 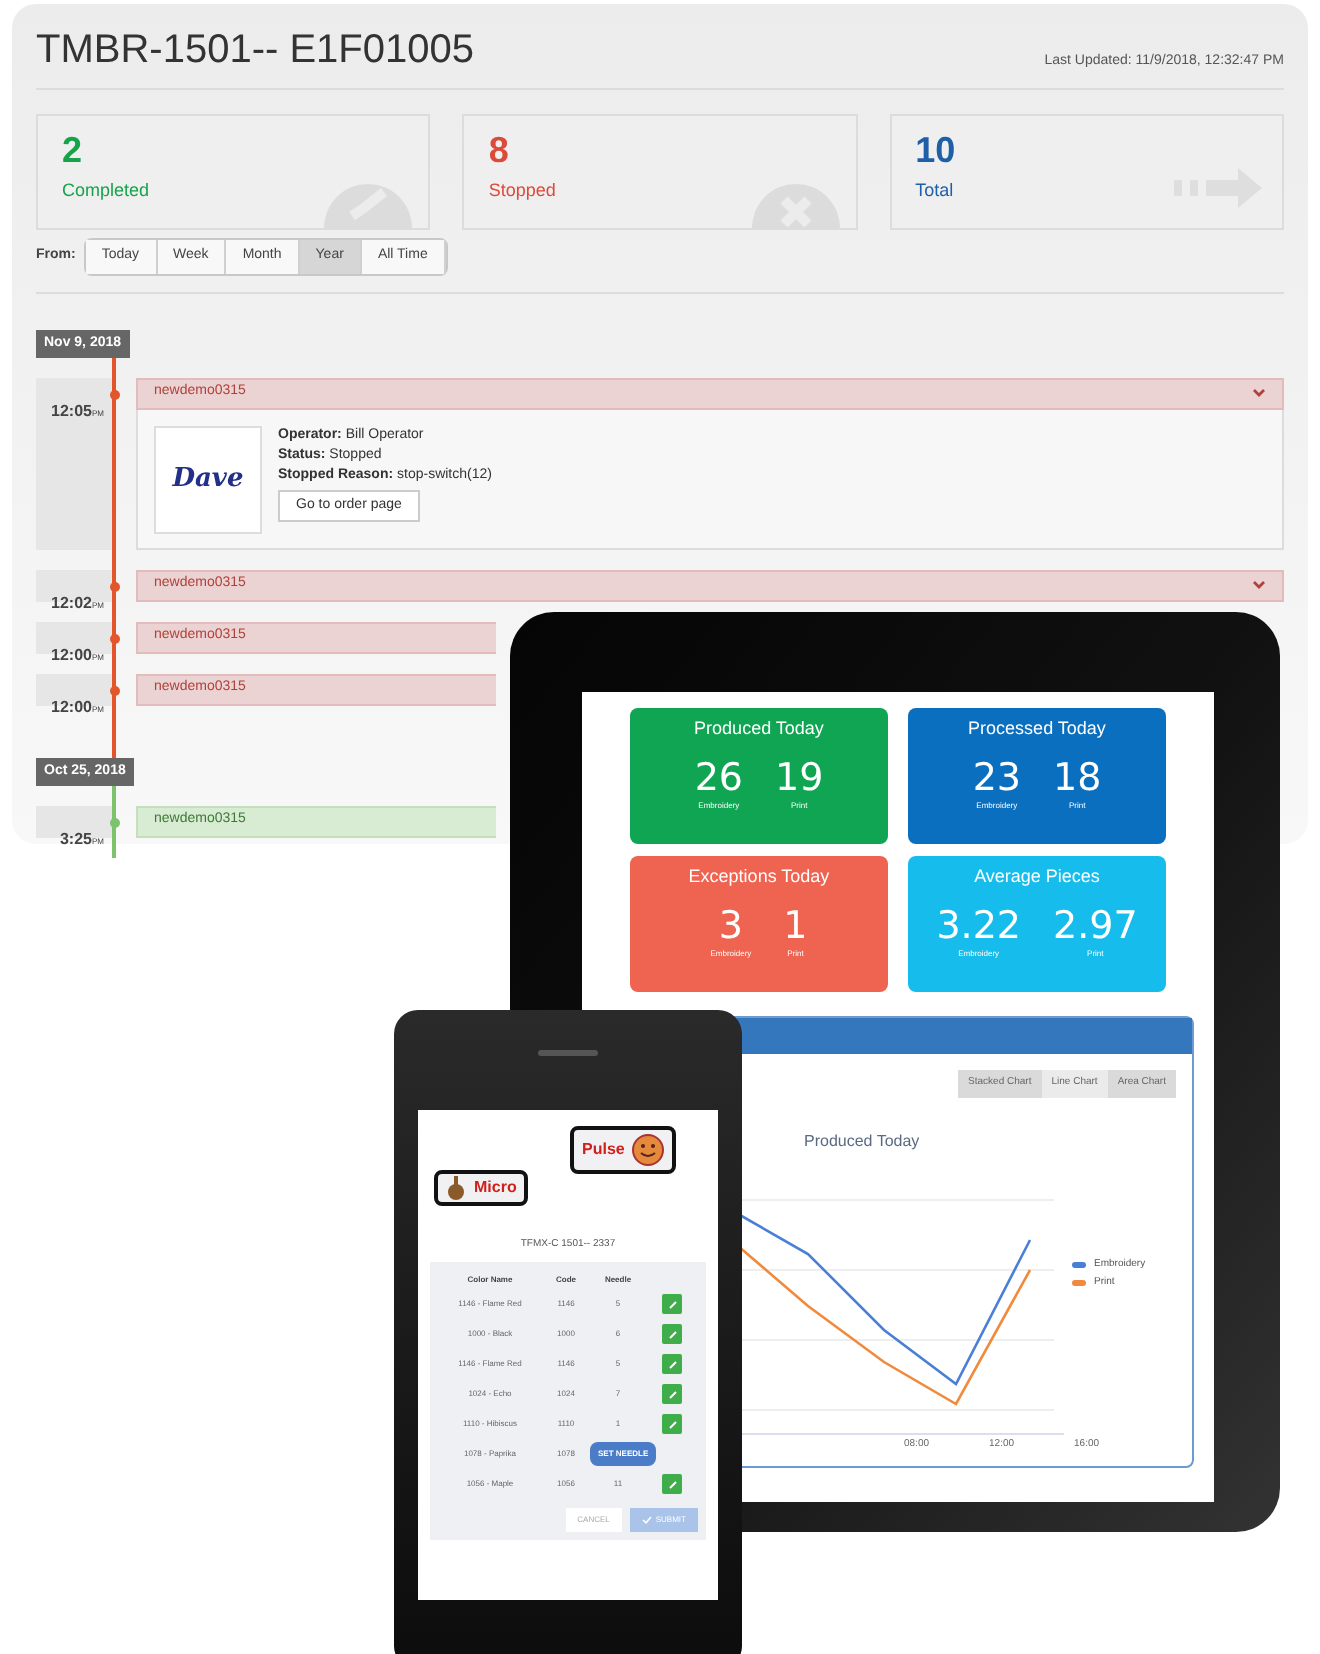 What do you see at coordinates (1037, 729) in the screenshot?
I see `tile-title: Processed Today` at bounding box center [1037, 729].